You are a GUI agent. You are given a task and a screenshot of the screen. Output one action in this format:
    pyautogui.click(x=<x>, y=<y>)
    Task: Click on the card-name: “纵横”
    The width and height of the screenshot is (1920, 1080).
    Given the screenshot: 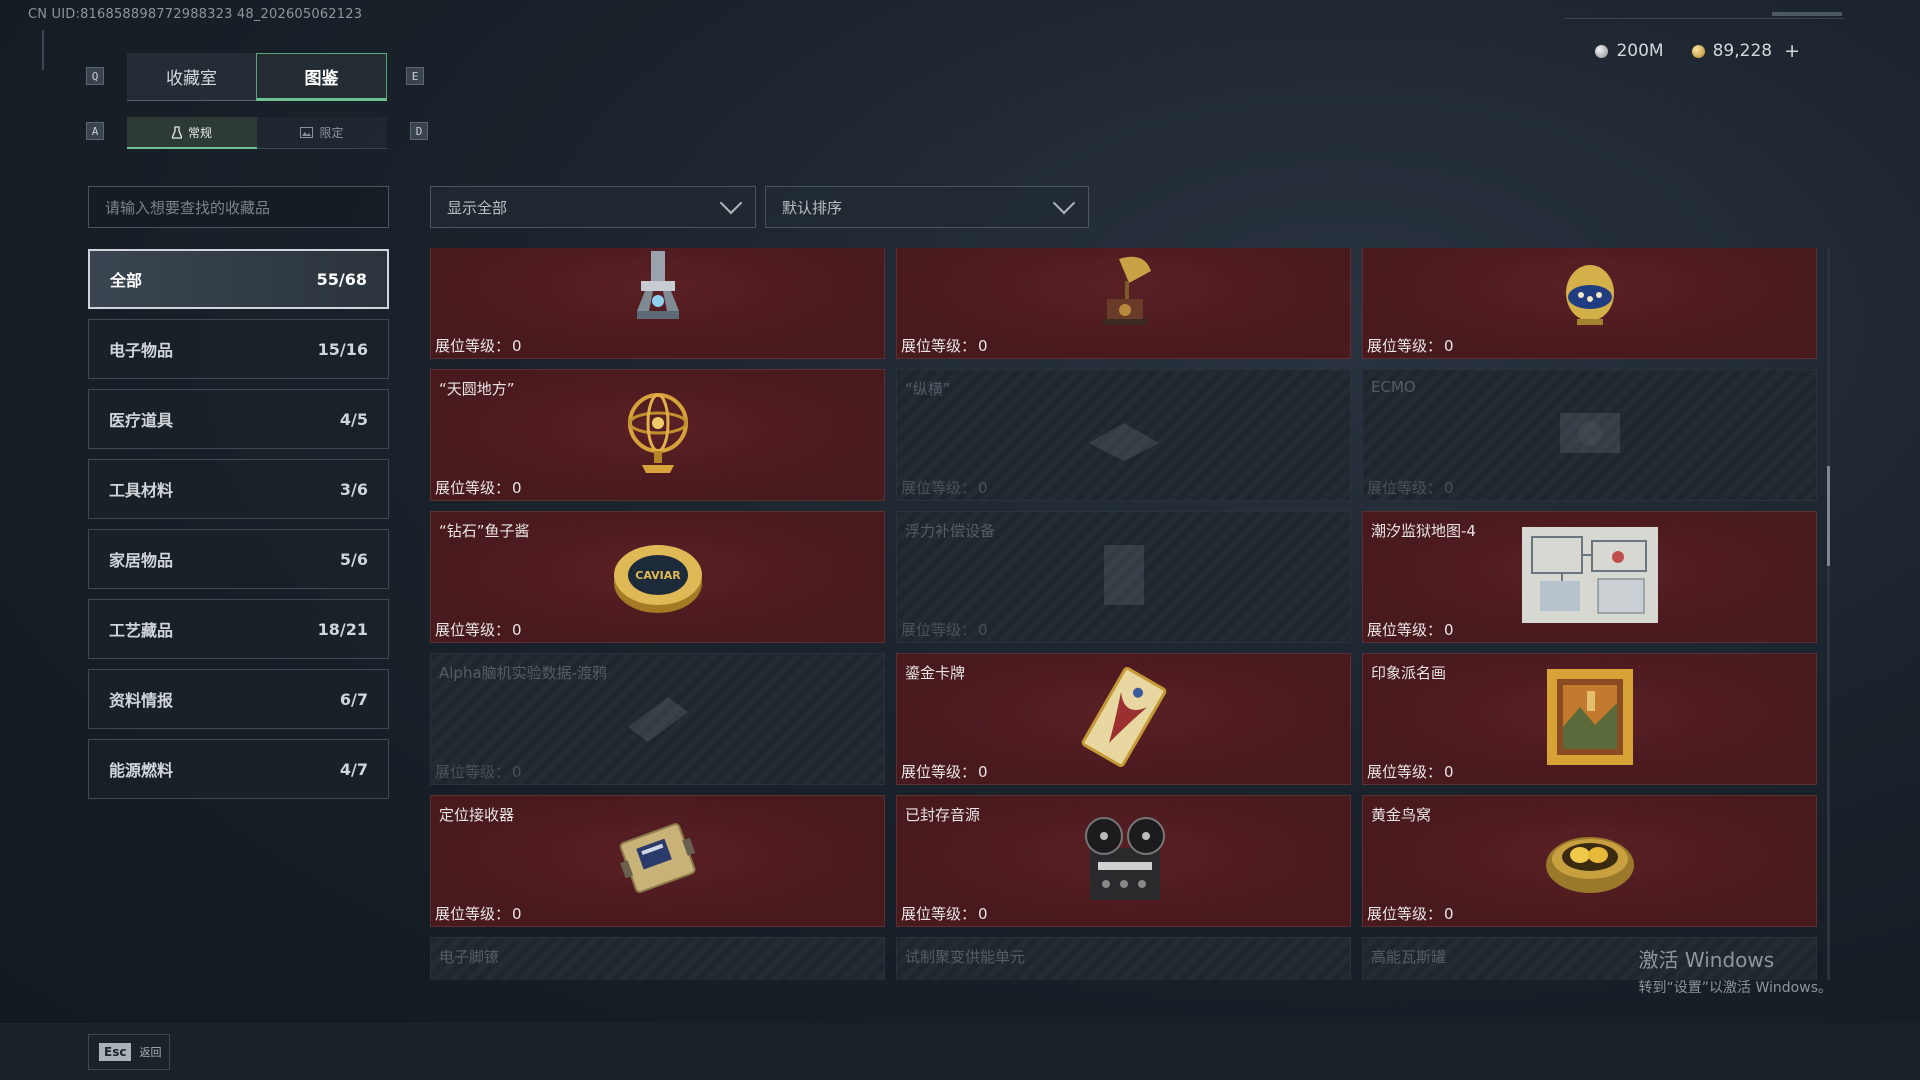 What is the action you would take?
    pyautogui.click(x=928, y=389)
    